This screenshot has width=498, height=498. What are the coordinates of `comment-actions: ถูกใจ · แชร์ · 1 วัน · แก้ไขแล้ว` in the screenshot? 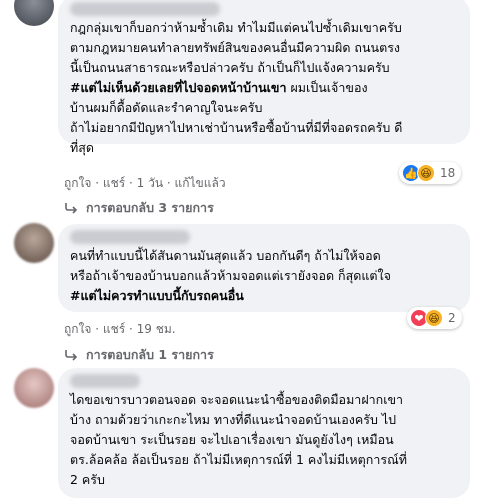 It's located at (145, 183).